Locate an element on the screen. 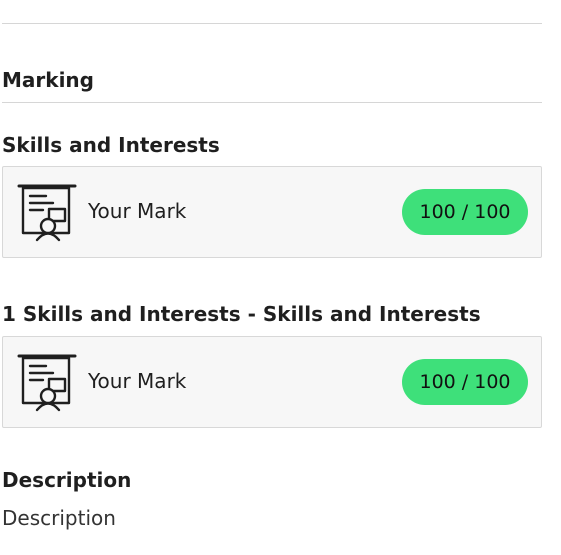 The height and width of the screenshot is (555, 561). mark-section-title: Skills and Interests is located at coordinates (111, 145).